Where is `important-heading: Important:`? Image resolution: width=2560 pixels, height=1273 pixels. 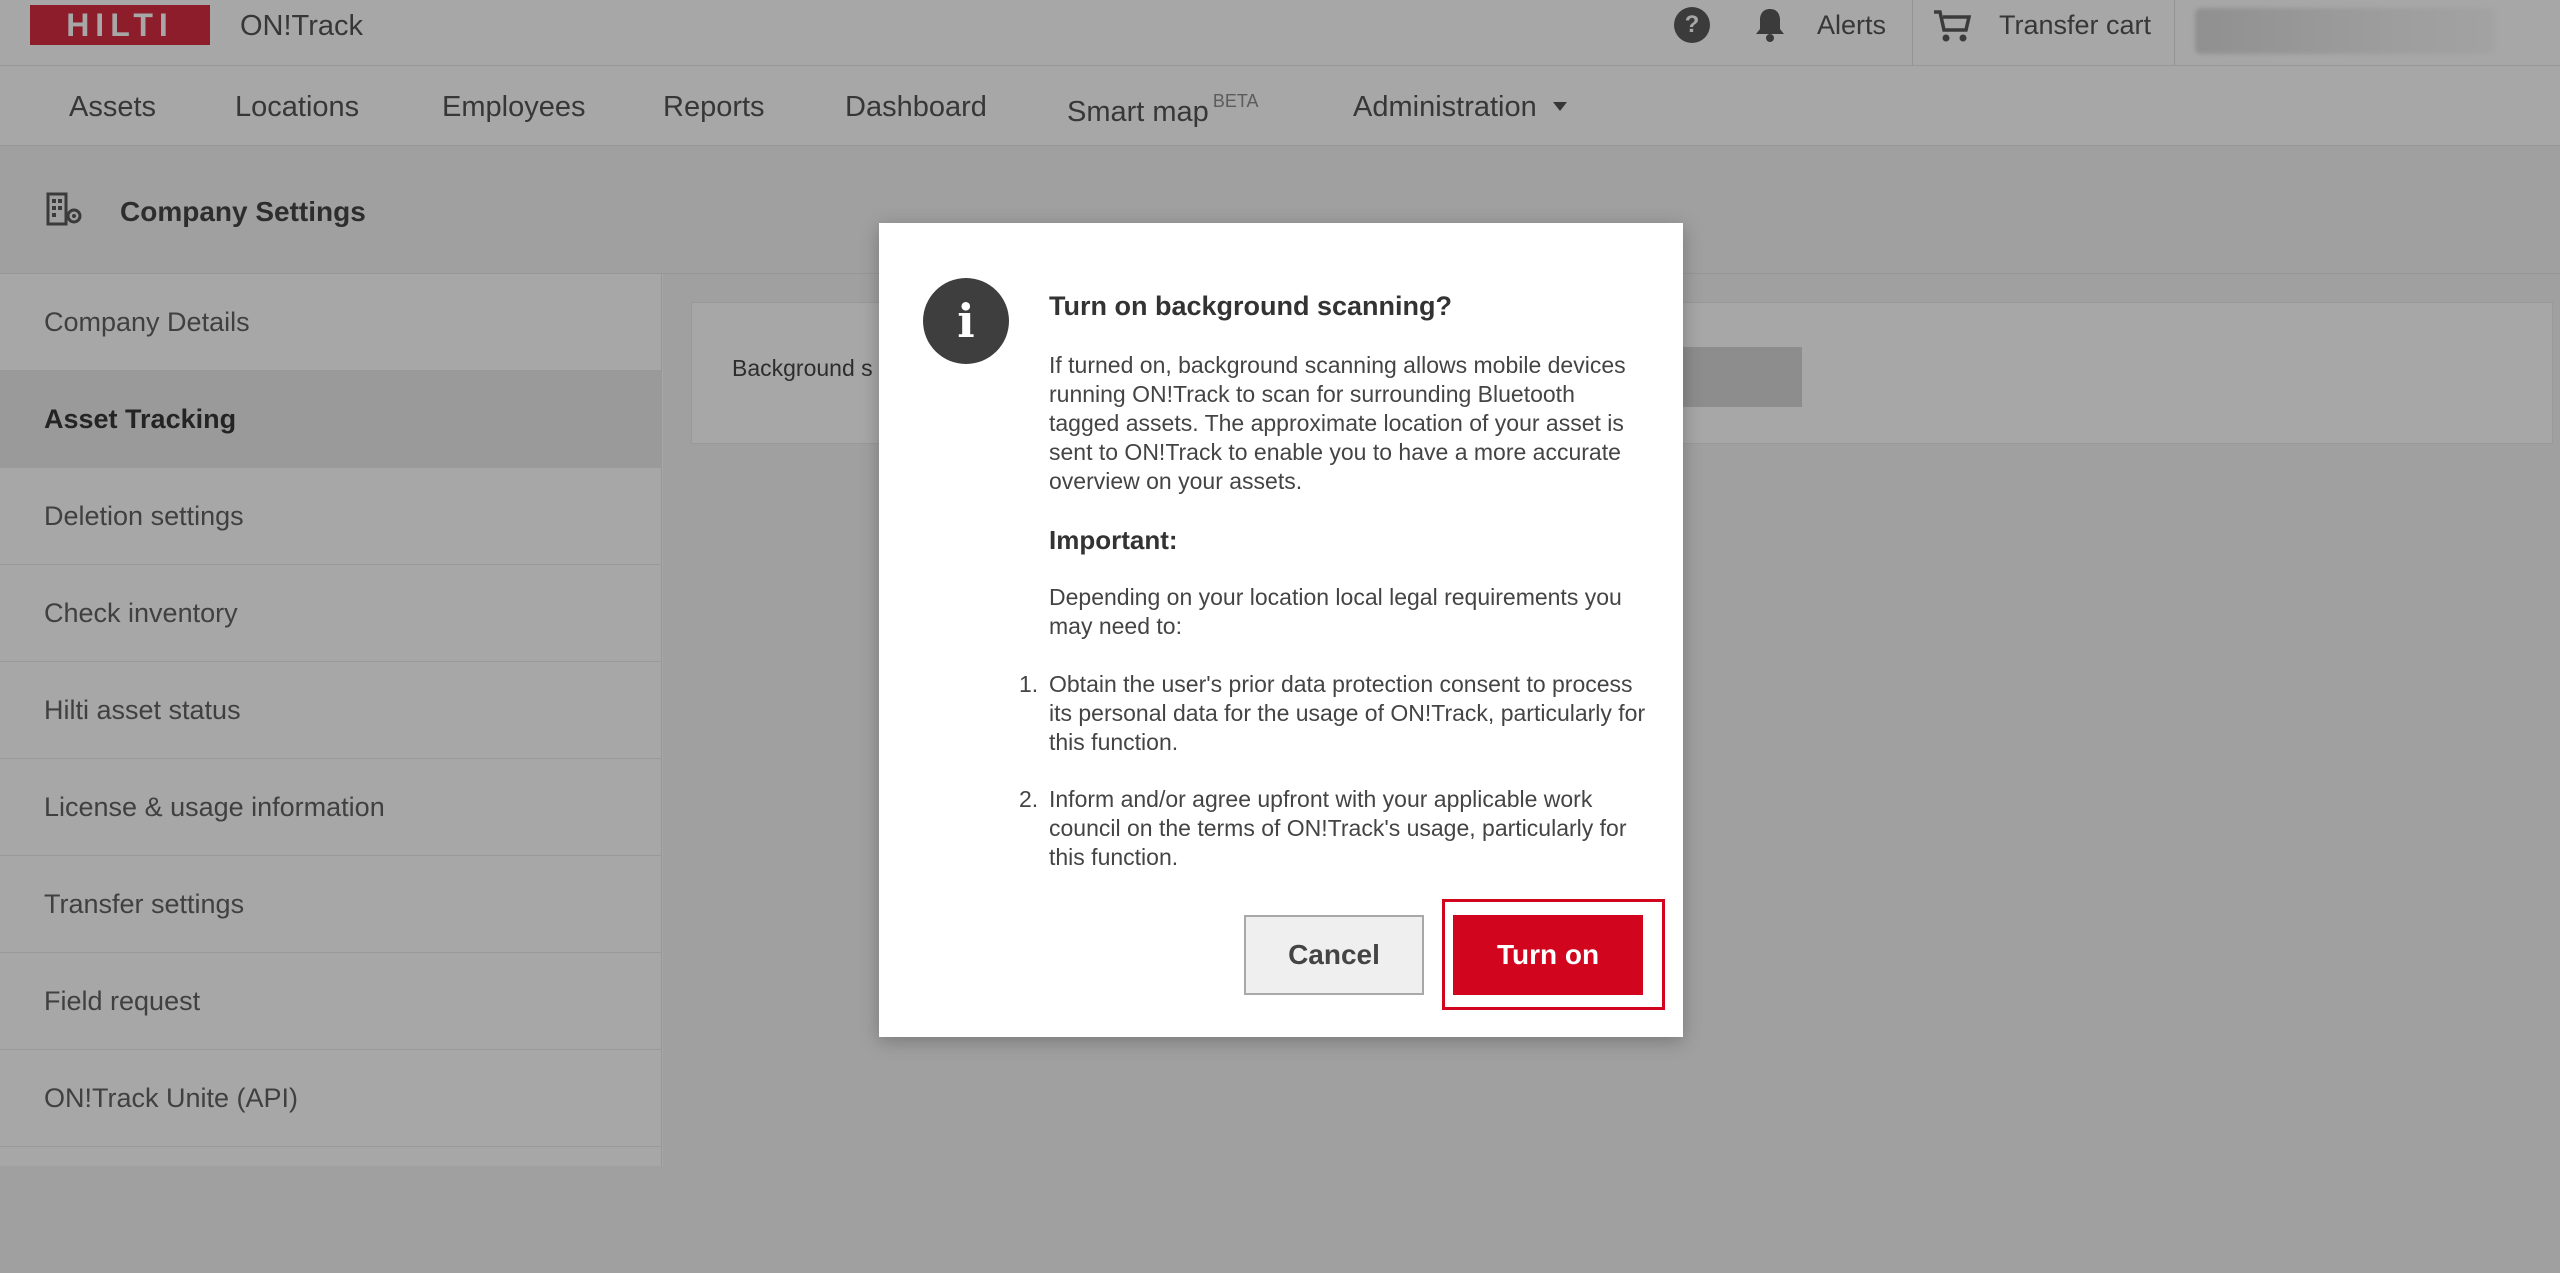
important-heading: Important: is located at coordinates (1113, 540).